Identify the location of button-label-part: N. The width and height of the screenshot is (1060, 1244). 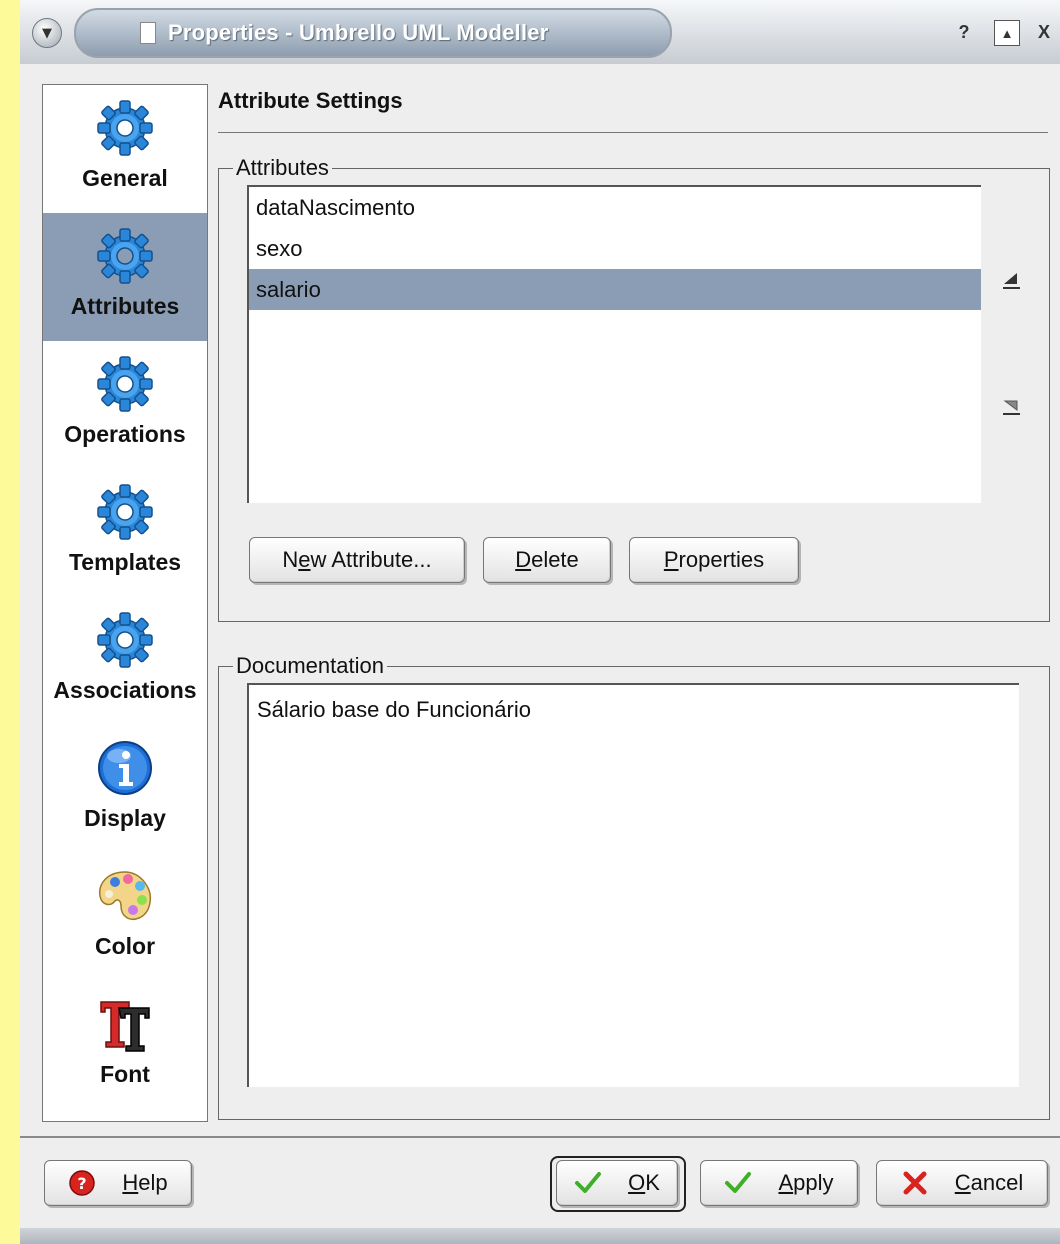
(290, 559).